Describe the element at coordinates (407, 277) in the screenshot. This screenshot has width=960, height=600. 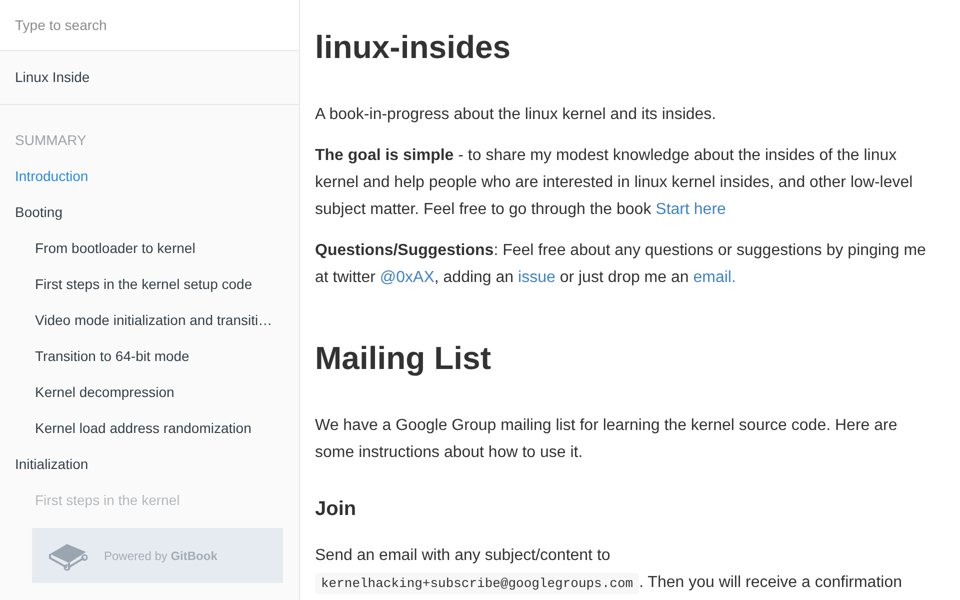
I see `link: @0xAX` at that location.